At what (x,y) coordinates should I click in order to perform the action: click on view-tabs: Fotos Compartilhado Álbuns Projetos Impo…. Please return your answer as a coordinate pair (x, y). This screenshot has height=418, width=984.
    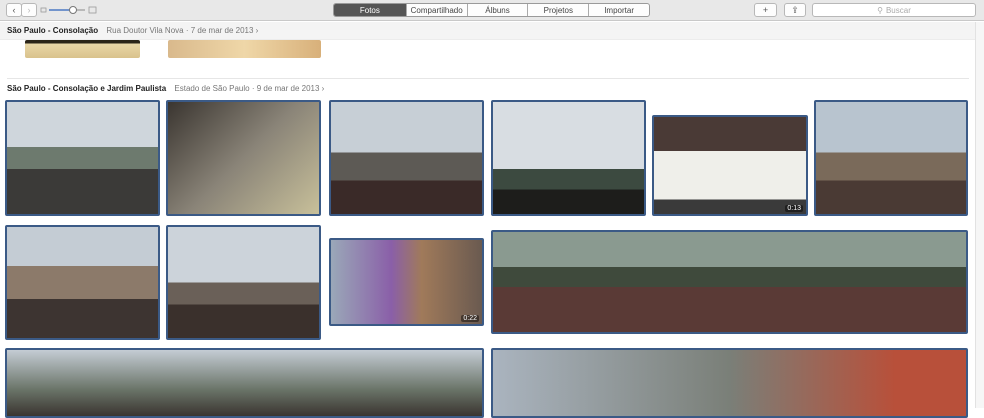
    Looking at the image, I should click on (491, 10).